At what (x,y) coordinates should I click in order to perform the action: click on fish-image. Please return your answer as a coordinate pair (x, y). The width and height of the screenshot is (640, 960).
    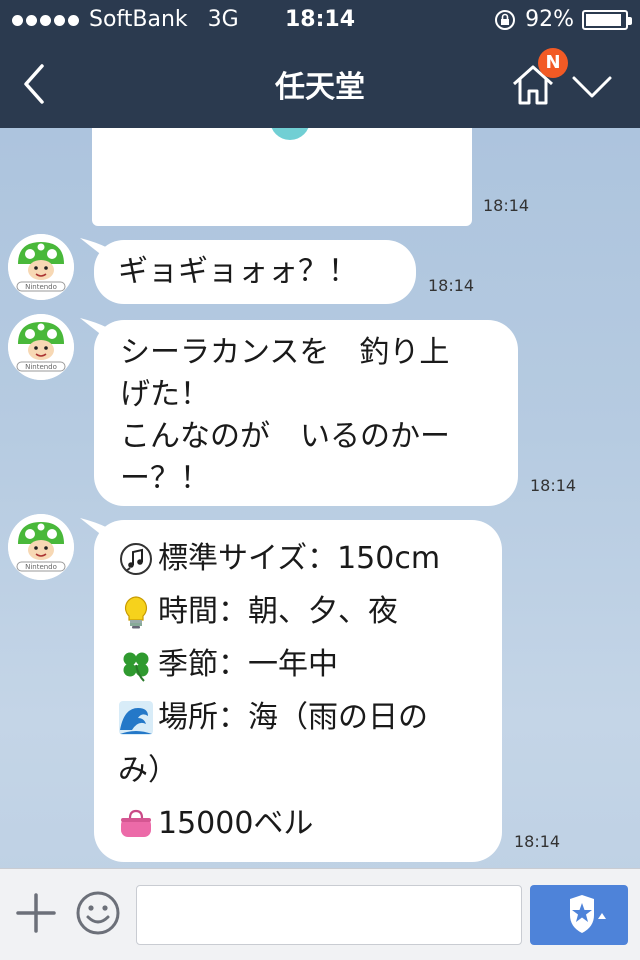
    Looking at the image, I should click on (290, 134).